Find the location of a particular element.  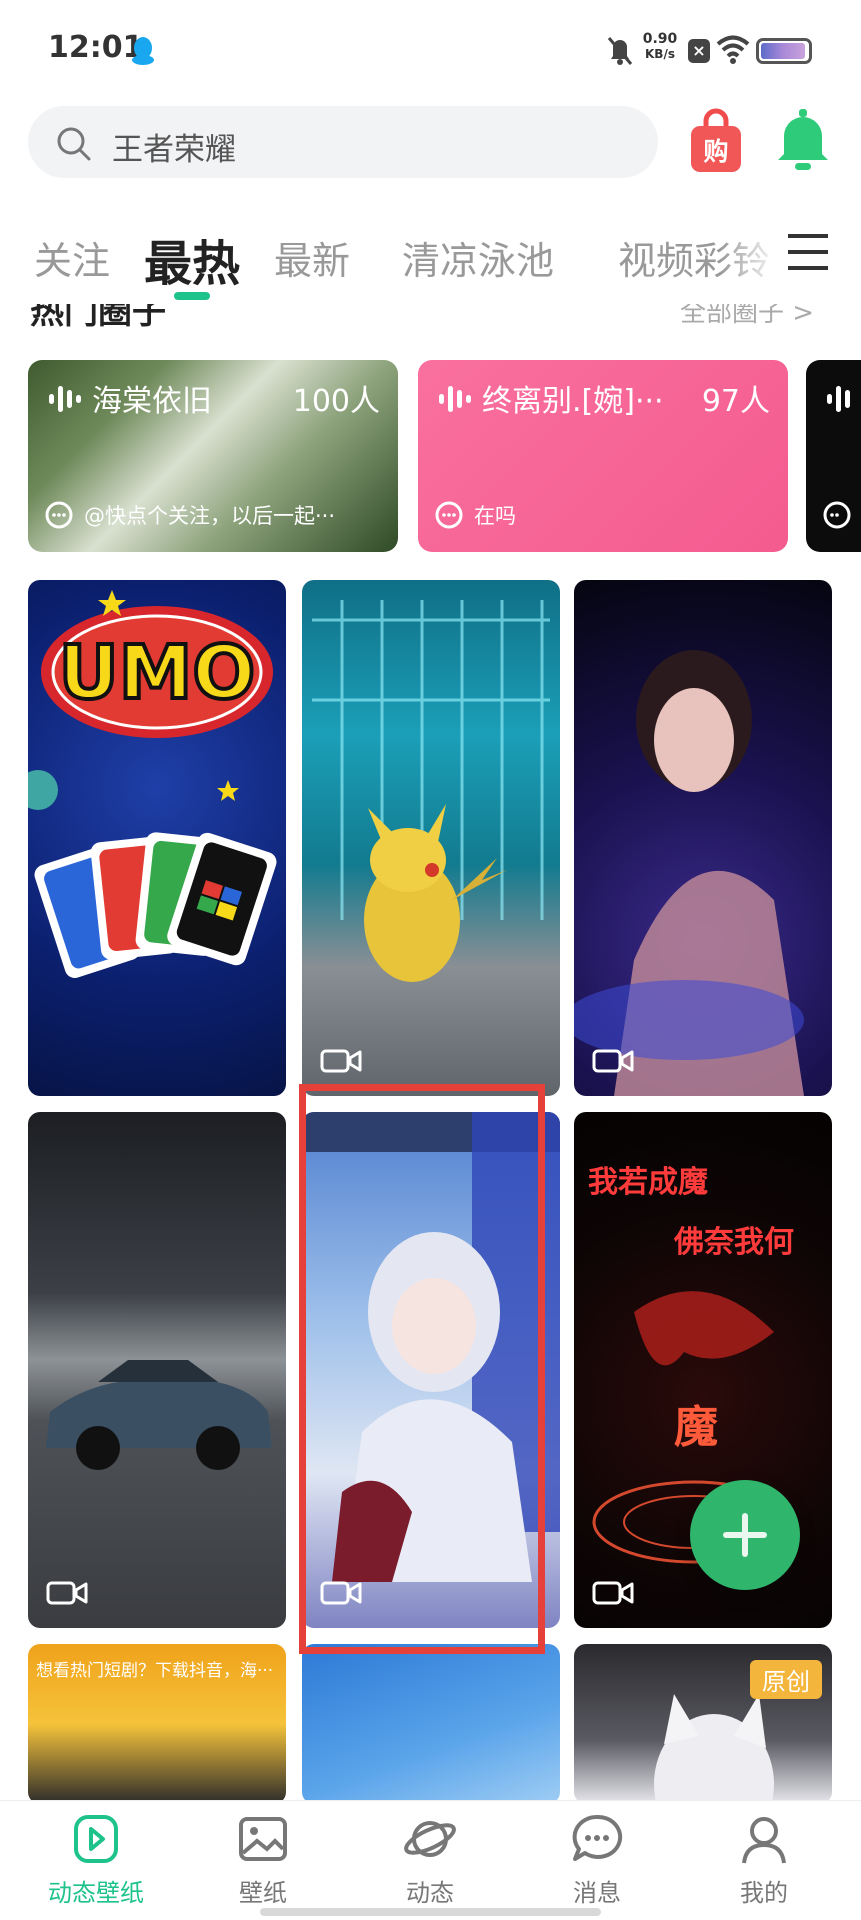

menu-icon is located at coordinates (808, 252).